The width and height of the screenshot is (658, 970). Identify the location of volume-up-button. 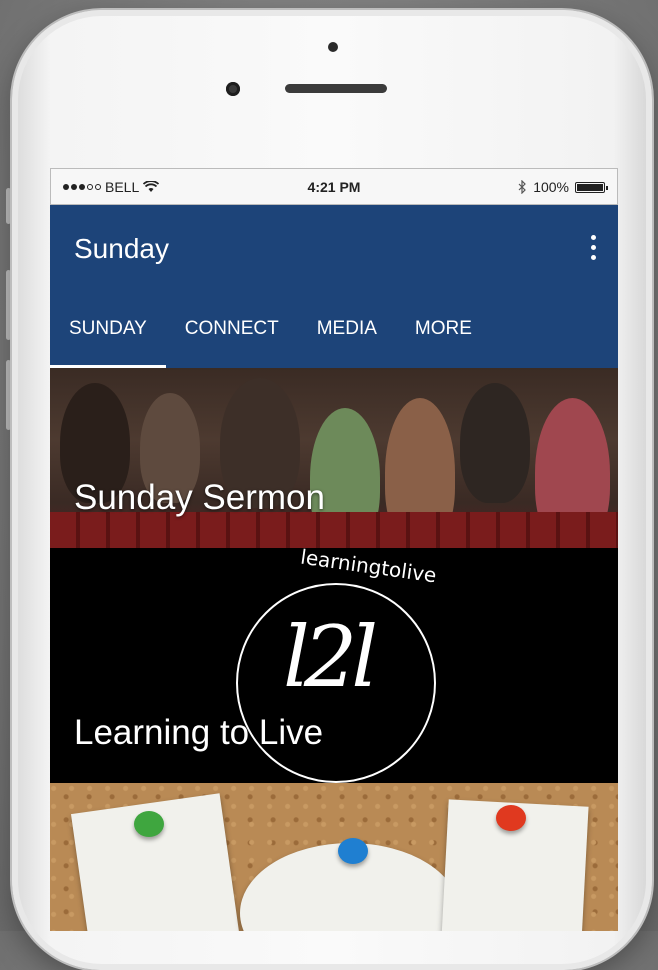
(8, 305).